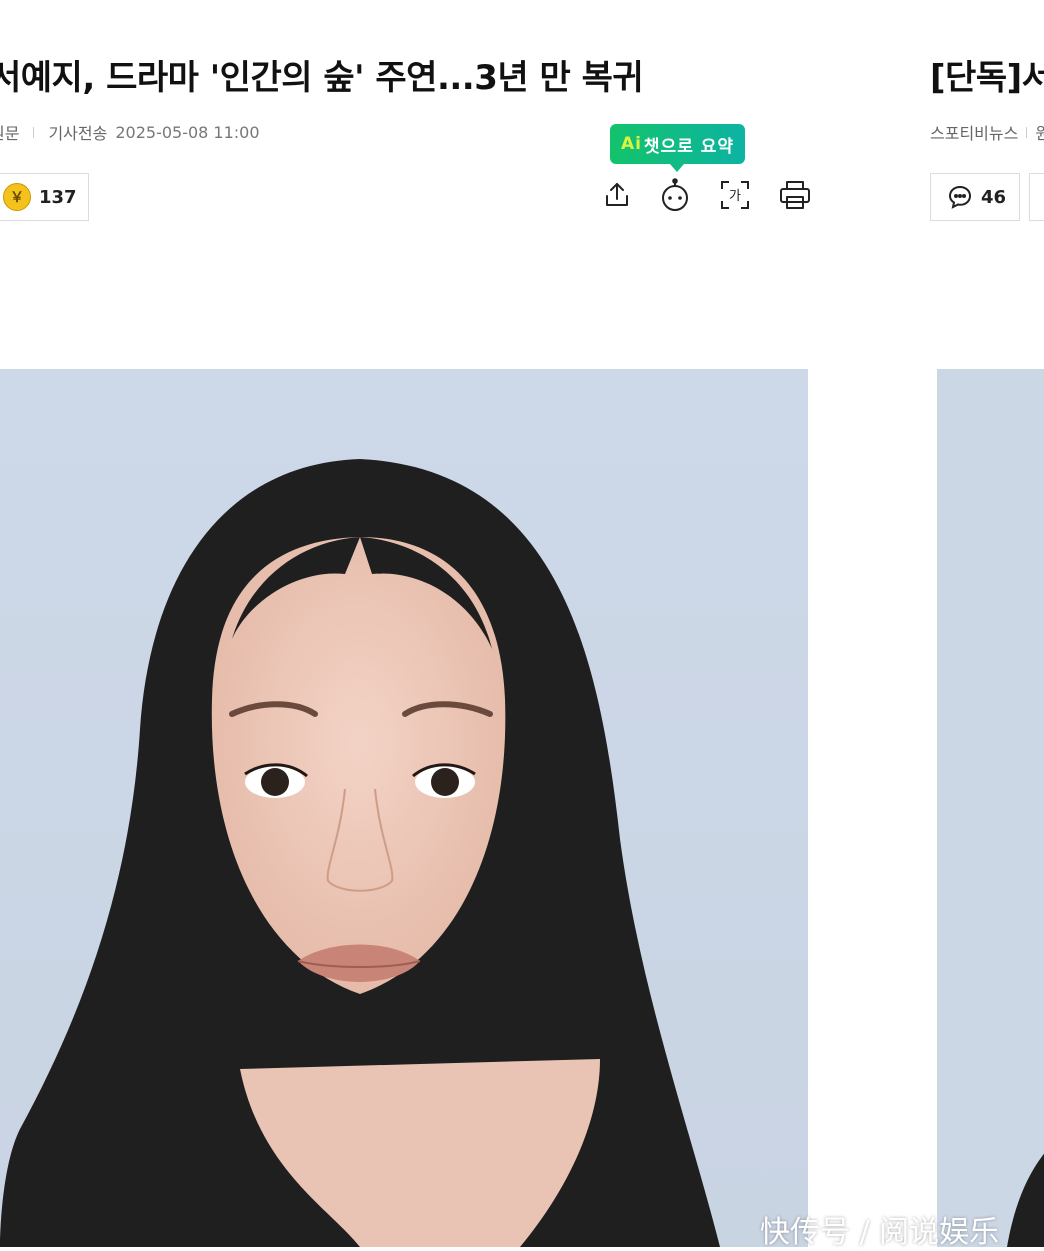 The image size is (1044, 1251). Describe the element at coordinates (987, 74) in the screenshot. I see `article-title: [단독]서` at that location.